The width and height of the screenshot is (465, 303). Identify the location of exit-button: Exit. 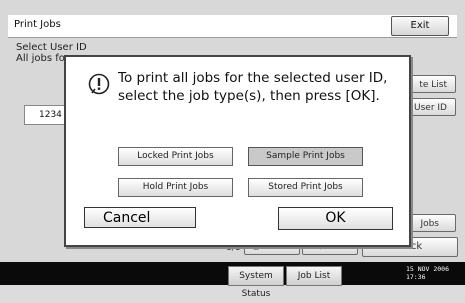
(420, 26).